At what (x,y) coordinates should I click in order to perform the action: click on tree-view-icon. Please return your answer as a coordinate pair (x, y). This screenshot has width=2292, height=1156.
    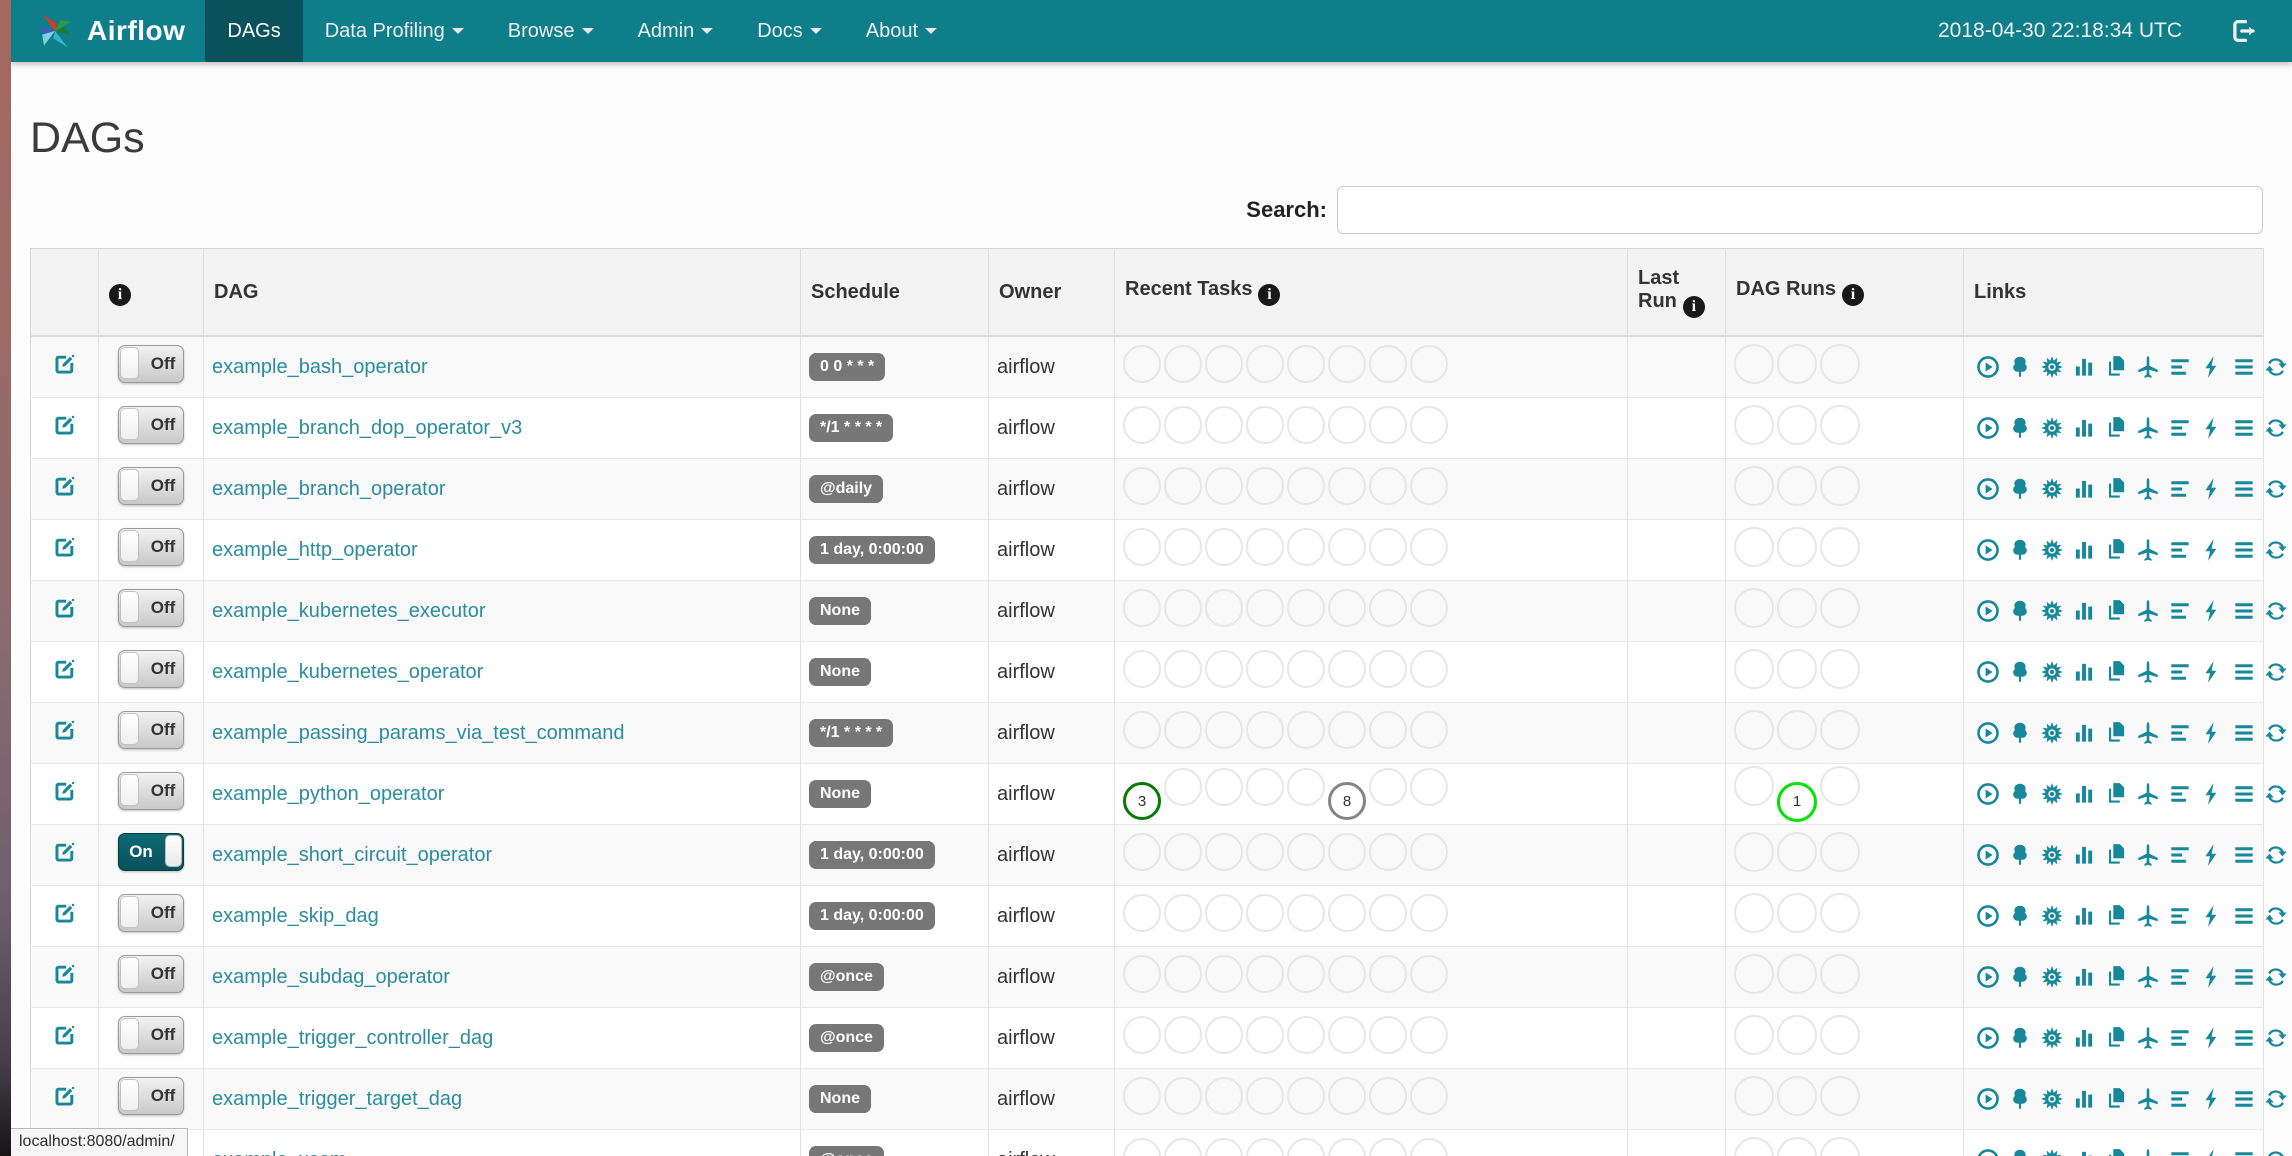
    Looking at the image, I should click on (2020, 794).